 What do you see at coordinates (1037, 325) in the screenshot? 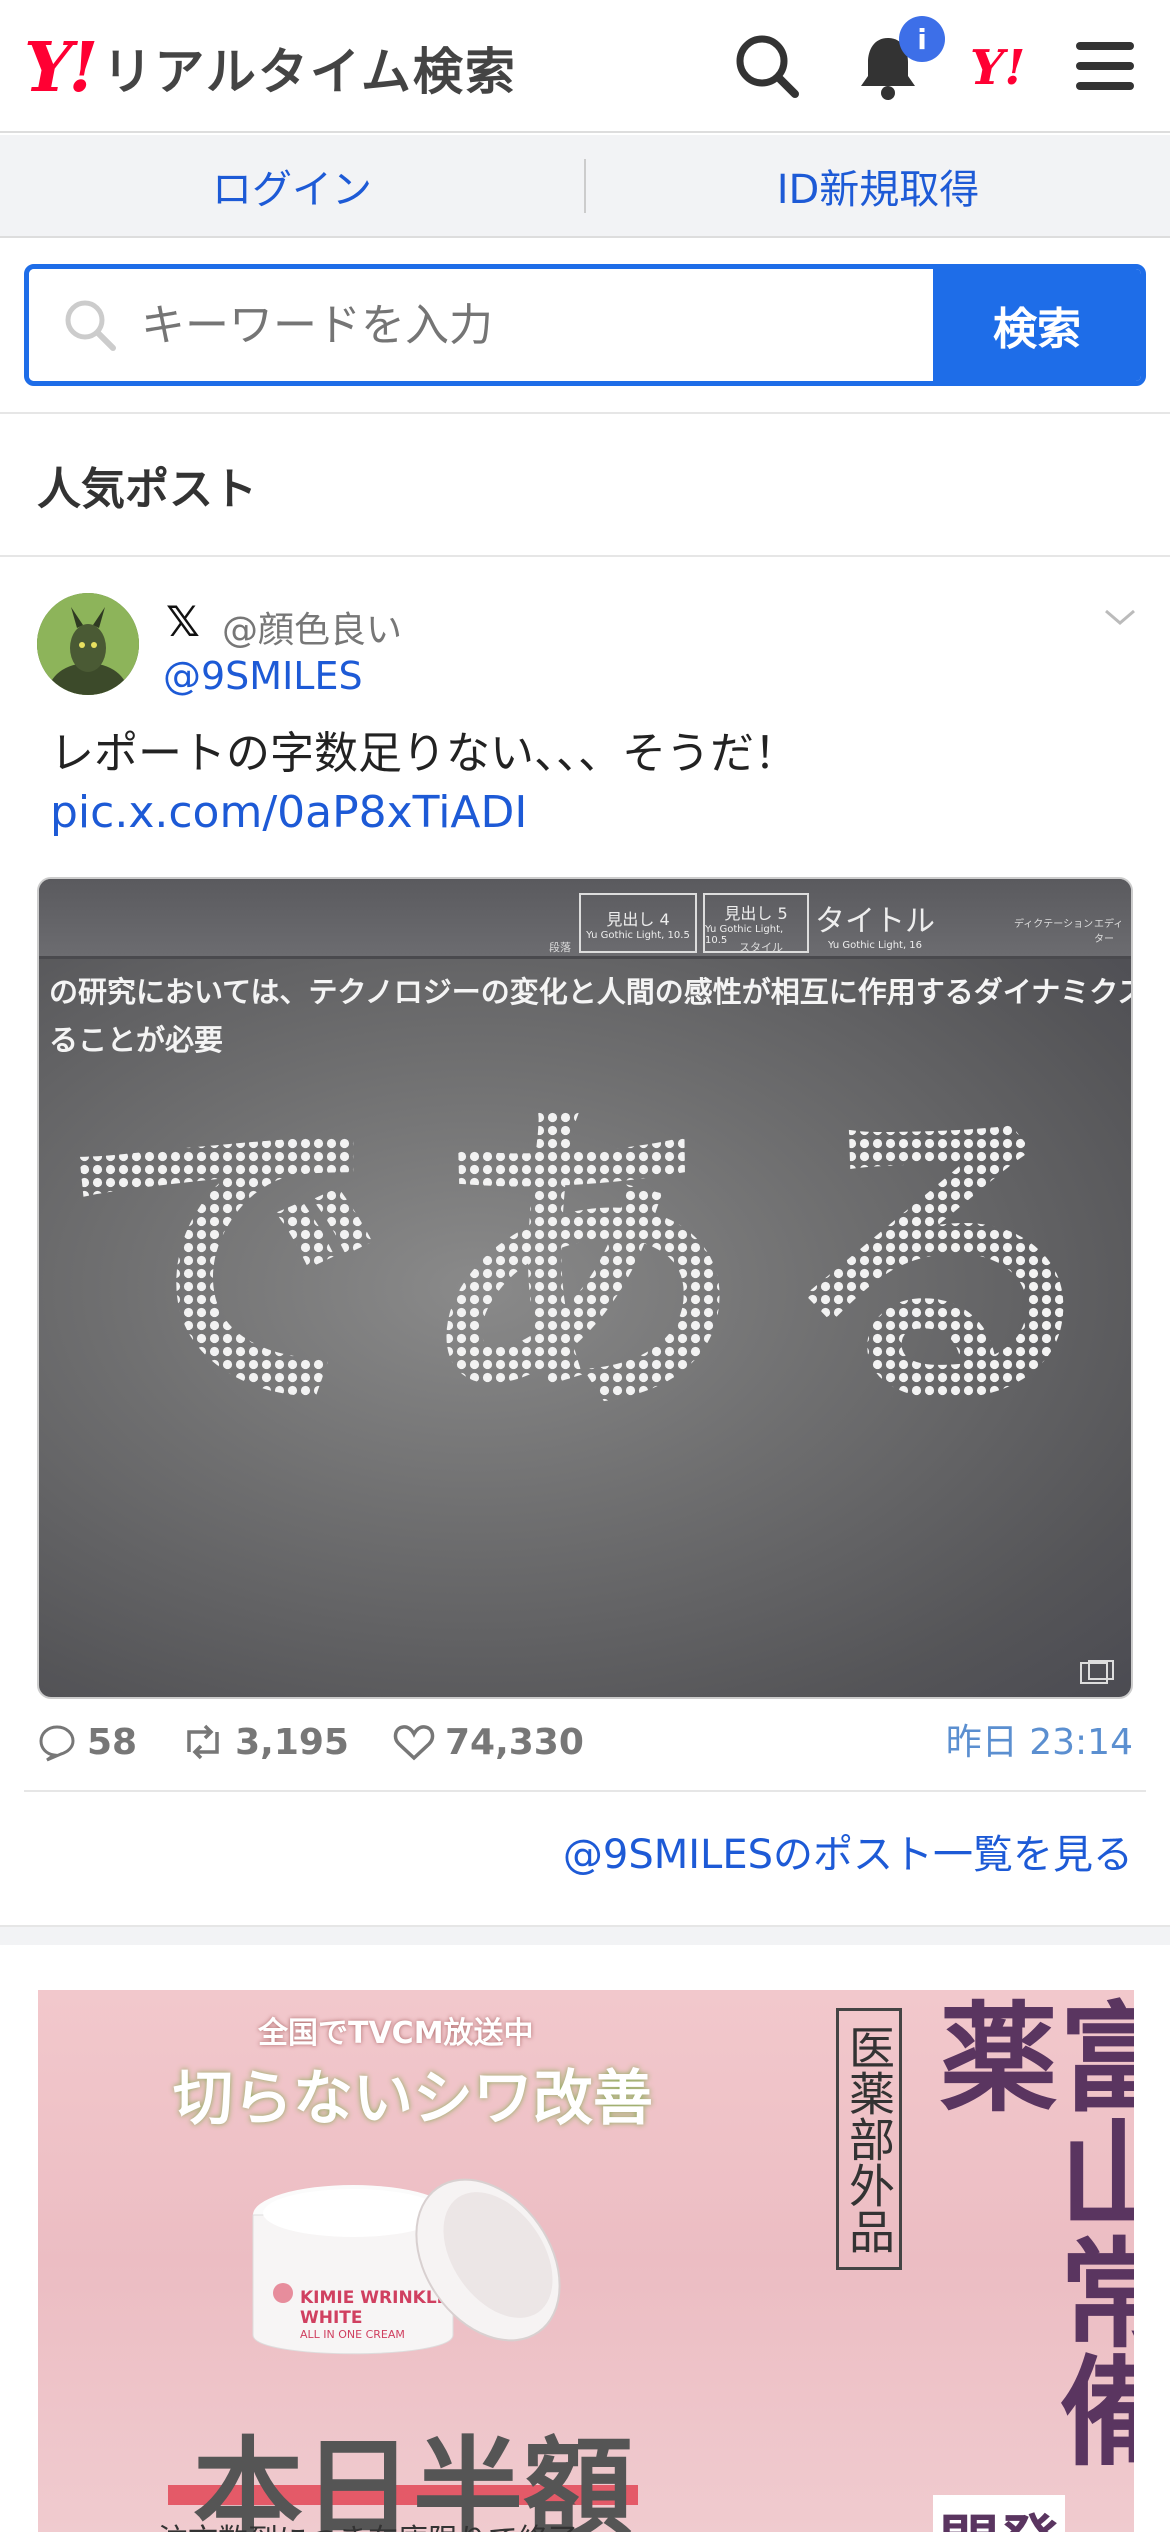
I see `search-button: 検索` at bounding box center [1037, 325].